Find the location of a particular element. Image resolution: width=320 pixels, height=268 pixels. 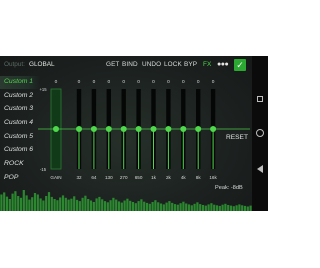

undo-button: UNDO is located at coordinates (151, 64).